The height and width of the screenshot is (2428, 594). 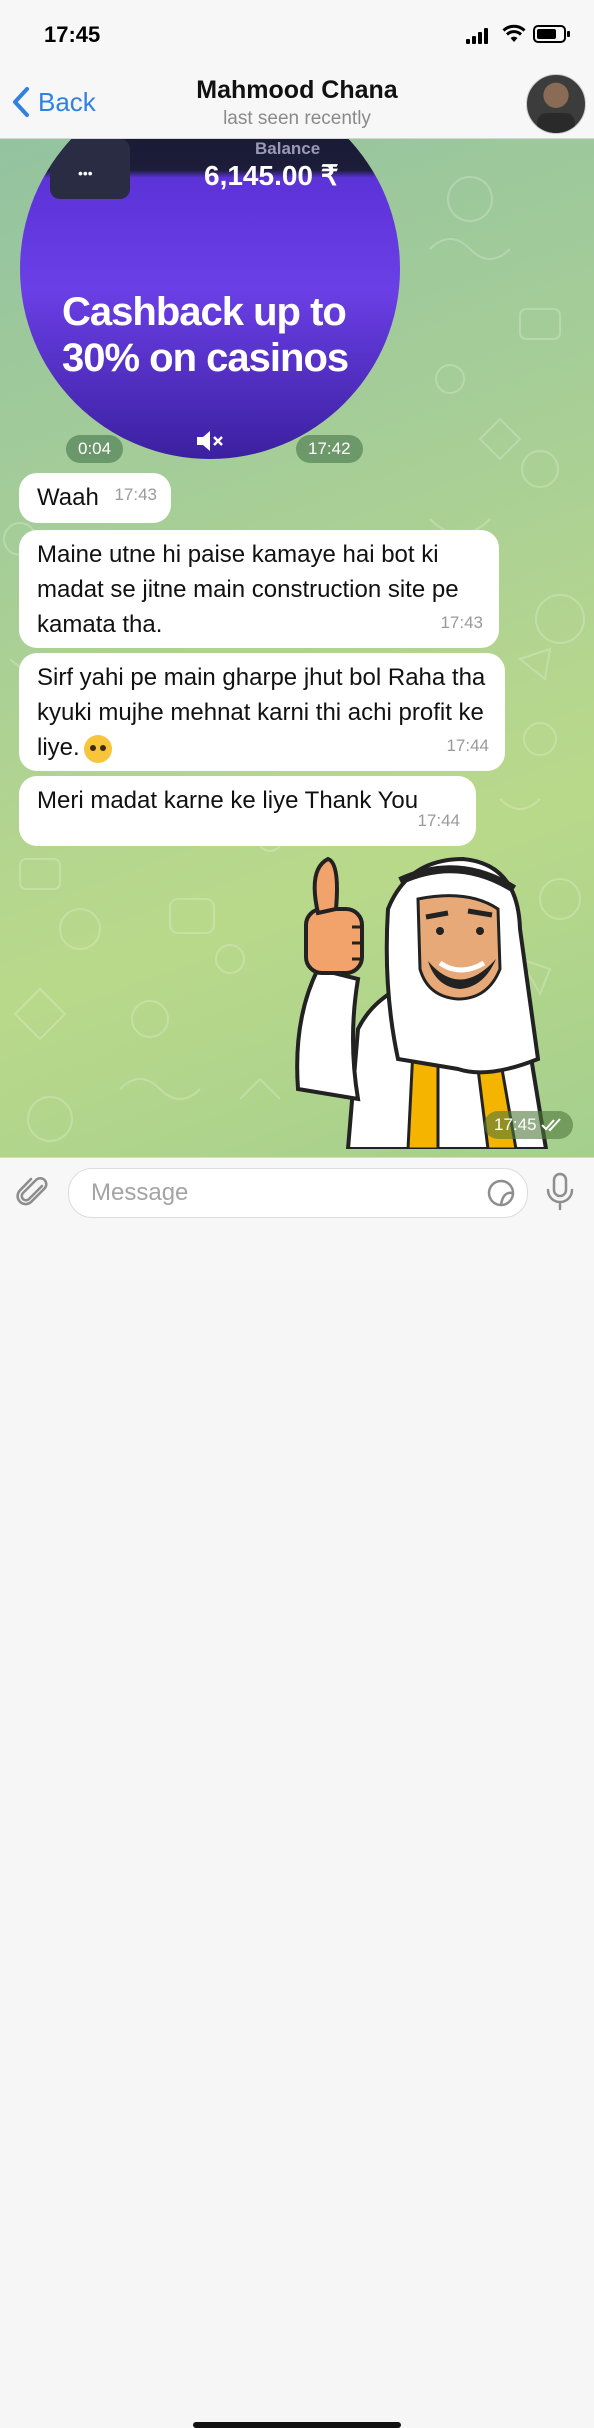 What do you see at coordinates (297, 35) in the screenshot?
I see `status-bar: 17:45` at bounding box center [297, 35].